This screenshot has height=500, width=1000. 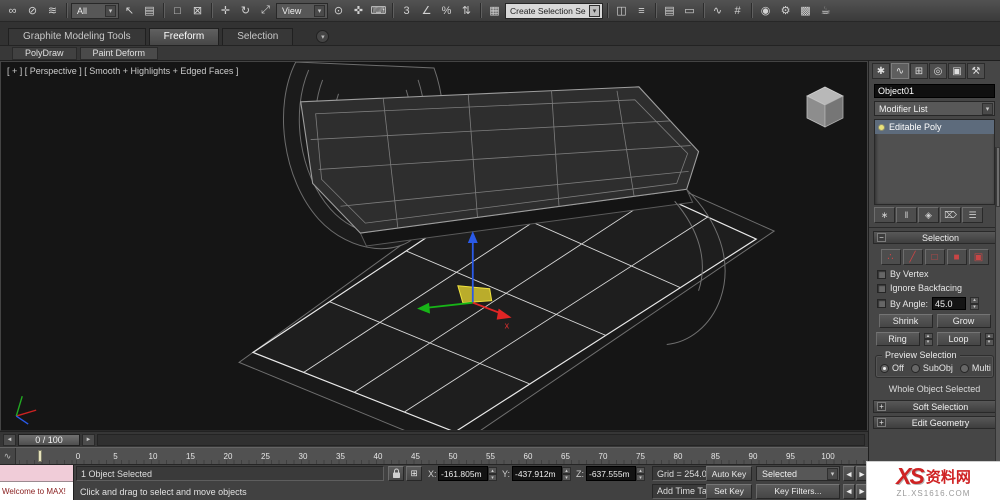 I want to click on y-coordinate-field: -437.912m, so click(x=537, y=473).